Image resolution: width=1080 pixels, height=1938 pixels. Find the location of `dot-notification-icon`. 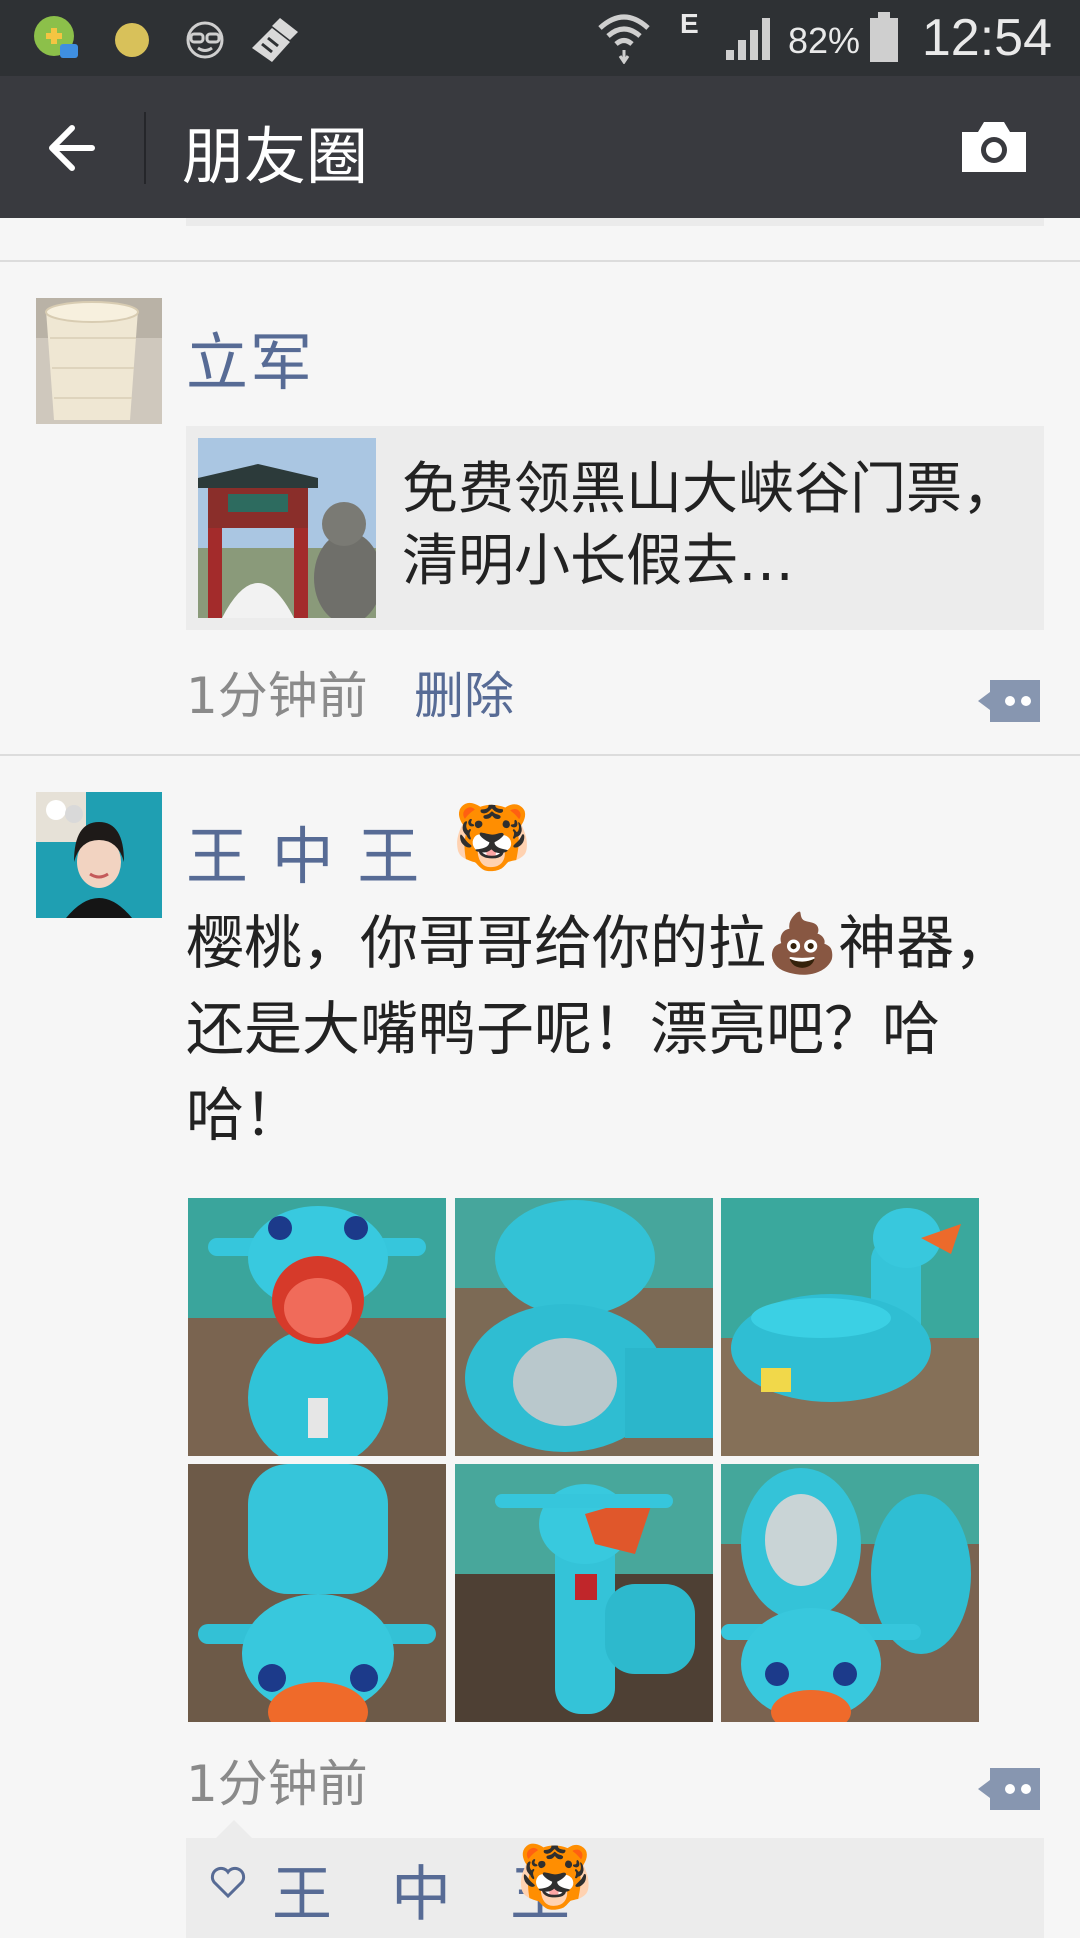

dot-notification-icon is located at coordinates (132, 40).